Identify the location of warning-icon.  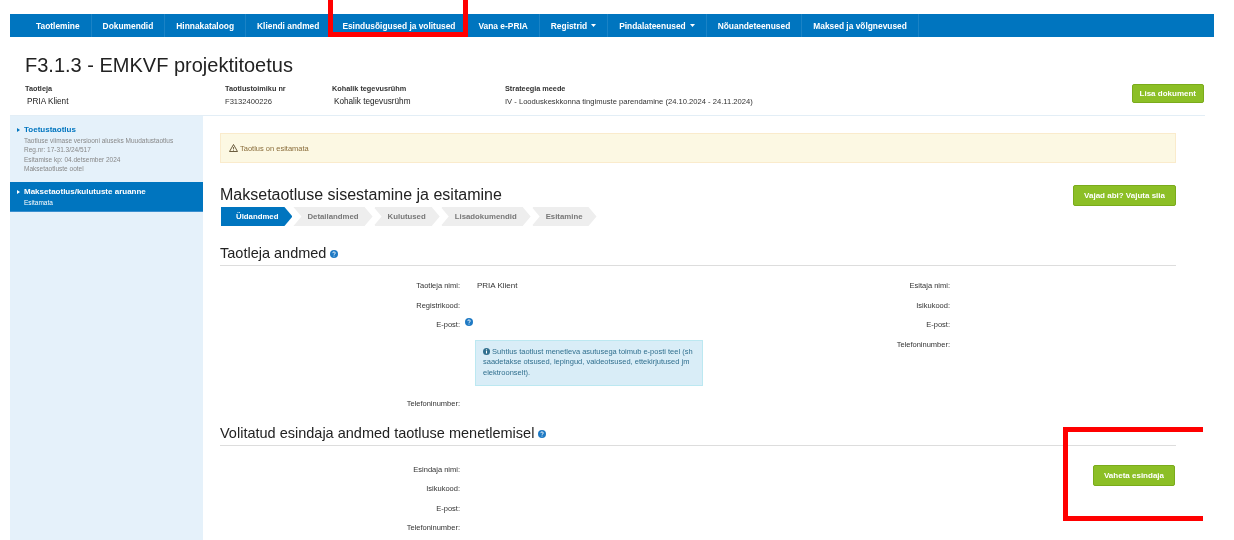
(233, 148).